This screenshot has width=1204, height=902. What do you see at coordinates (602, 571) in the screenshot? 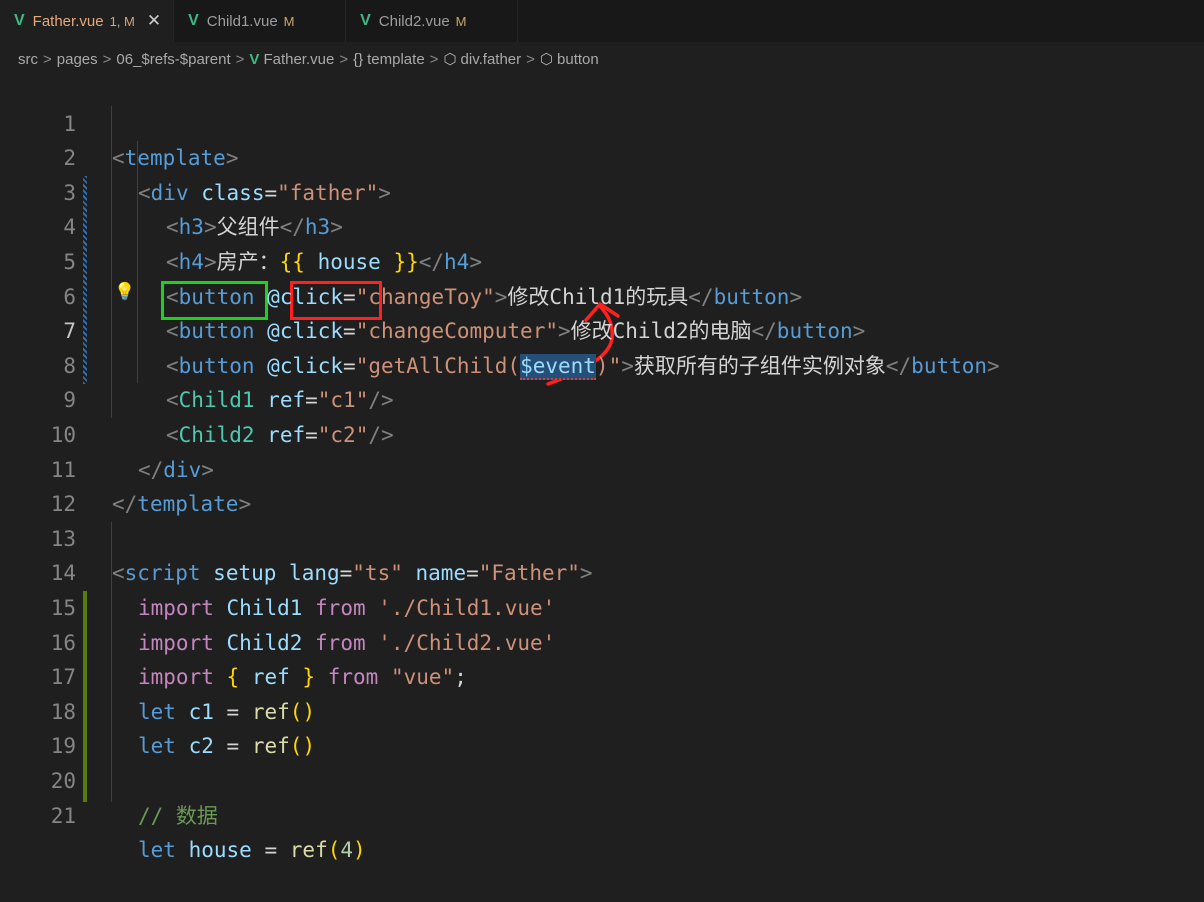
I see `code-line: 14 import Child1 from './Child1.vue'` at bounding box center [602, 571].